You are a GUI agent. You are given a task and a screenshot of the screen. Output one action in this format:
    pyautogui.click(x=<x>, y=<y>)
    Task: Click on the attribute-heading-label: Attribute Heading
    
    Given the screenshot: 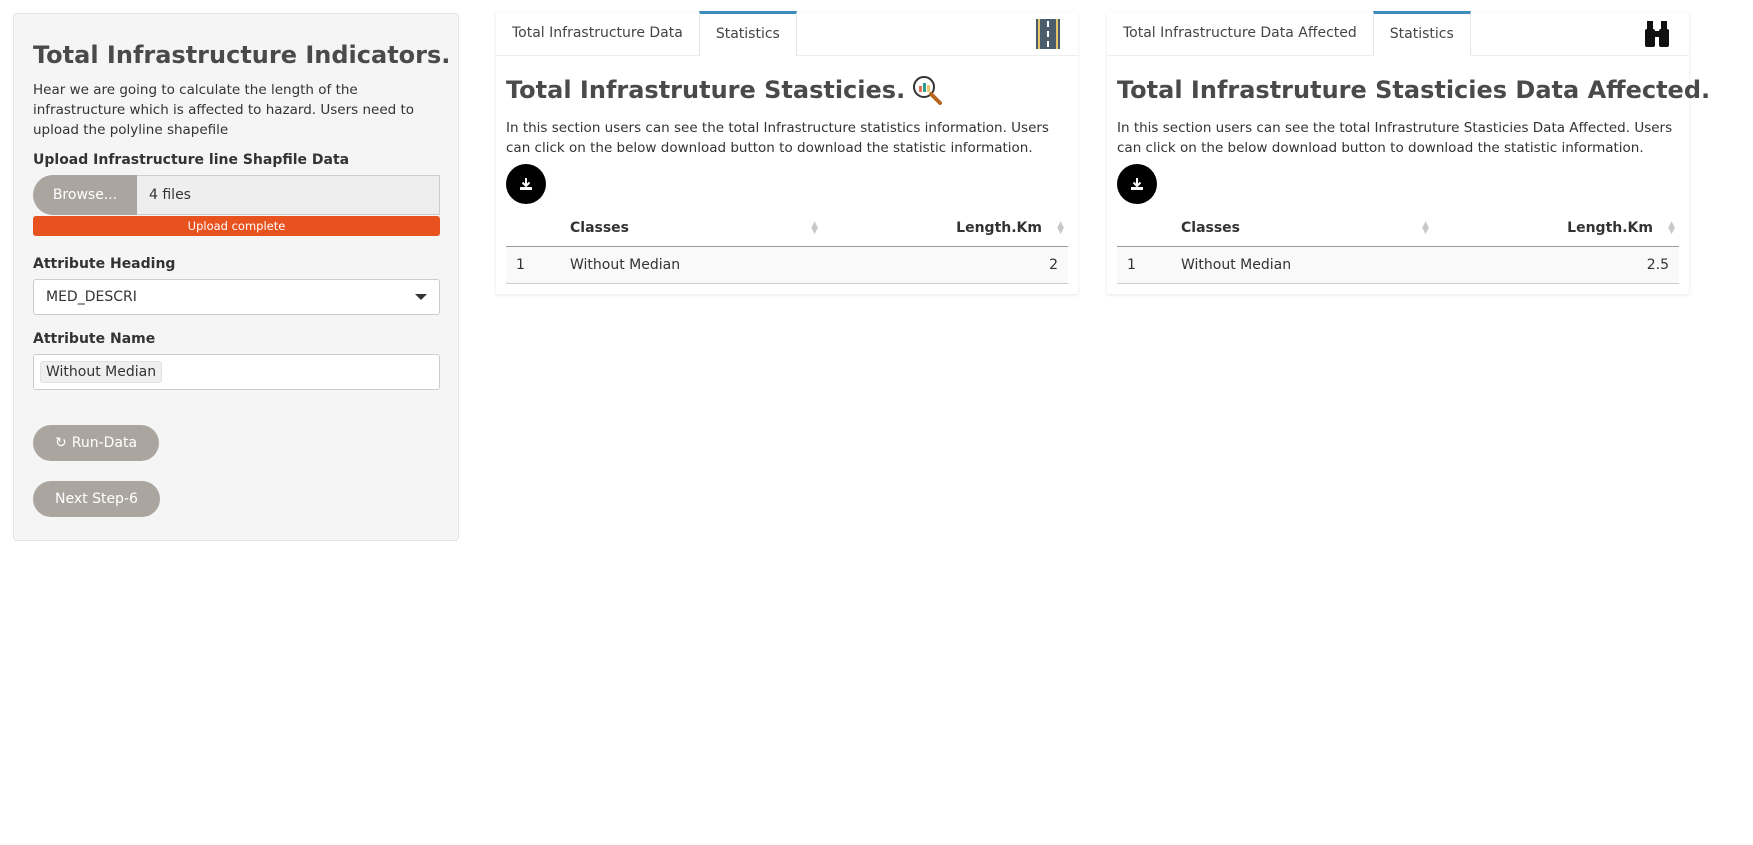 What is the action you would take?
    pyautogui.click(x=104, y=264)
    